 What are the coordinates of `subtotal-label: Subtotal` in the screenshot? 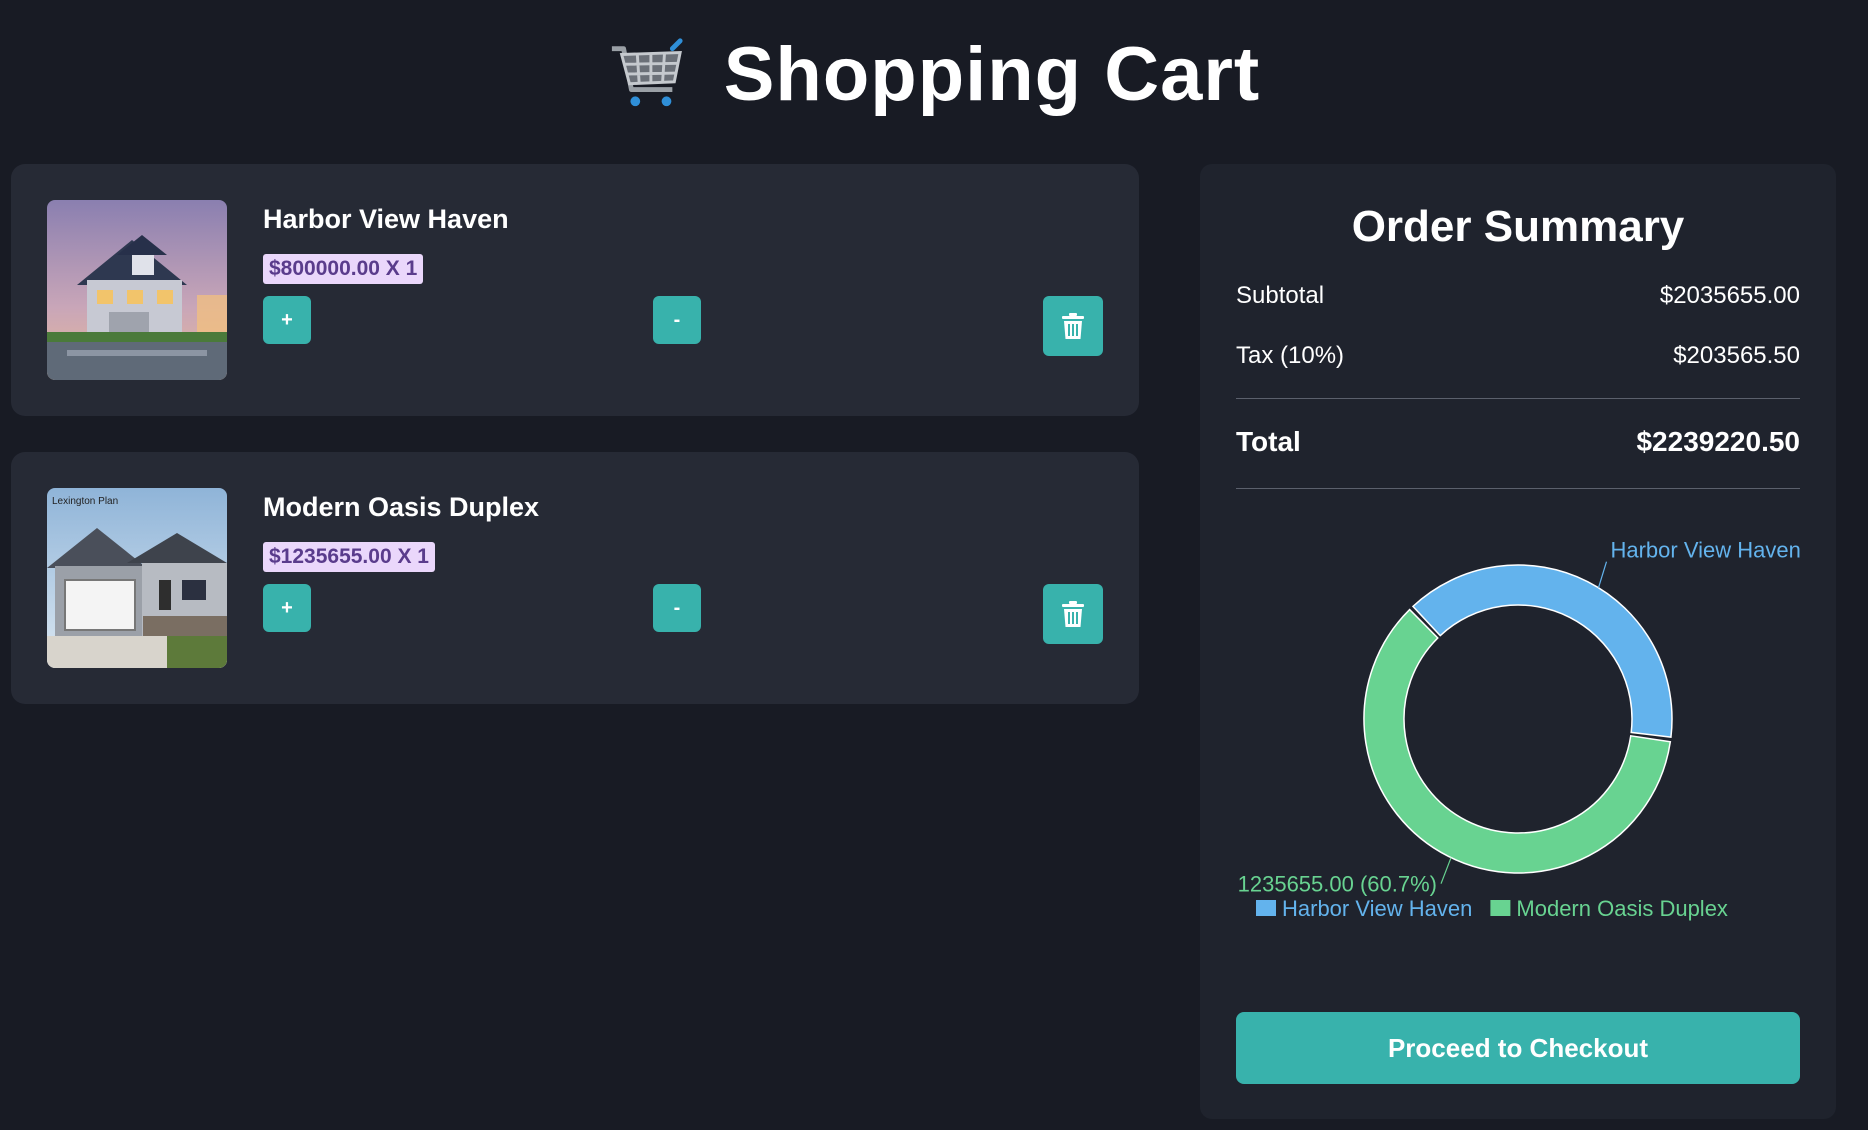 It's located at (1280, 295).